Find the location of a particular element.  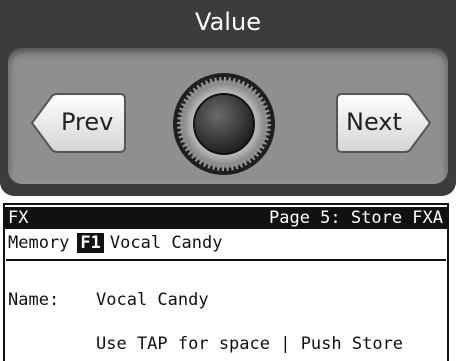

store-hint: Use TAP for space | Push Store is located at coordinates (250, 344).